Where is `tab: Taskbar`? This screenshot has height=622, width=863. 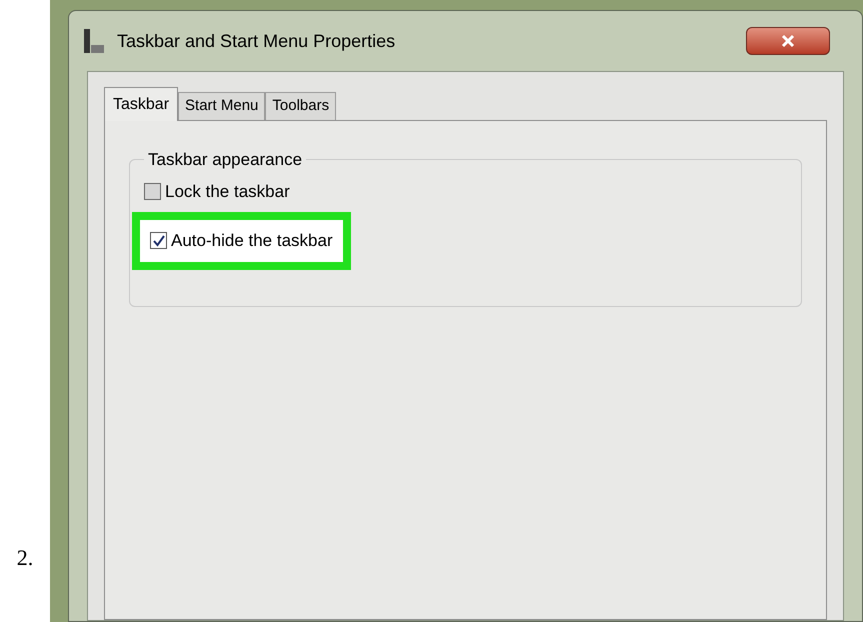 tab: Taskbar is located at coordinates (141, 104).